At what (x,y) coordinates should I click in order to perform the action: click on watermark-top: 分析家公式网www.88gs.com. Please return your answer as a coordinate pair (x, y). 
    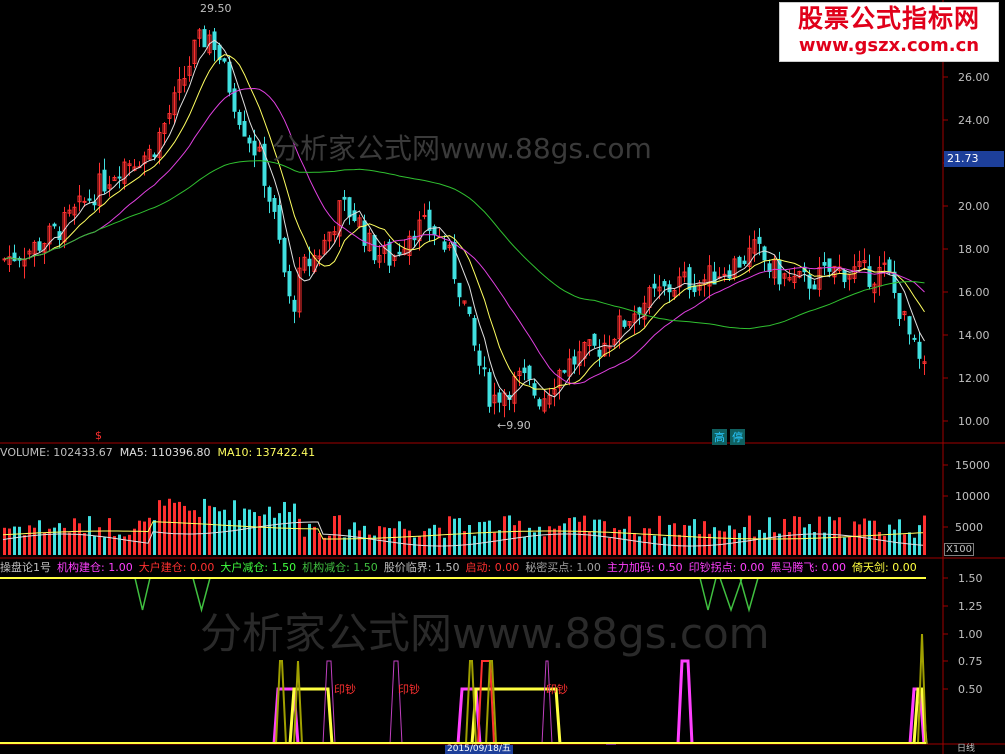
    Looking at the image, I should click on (462, 148).